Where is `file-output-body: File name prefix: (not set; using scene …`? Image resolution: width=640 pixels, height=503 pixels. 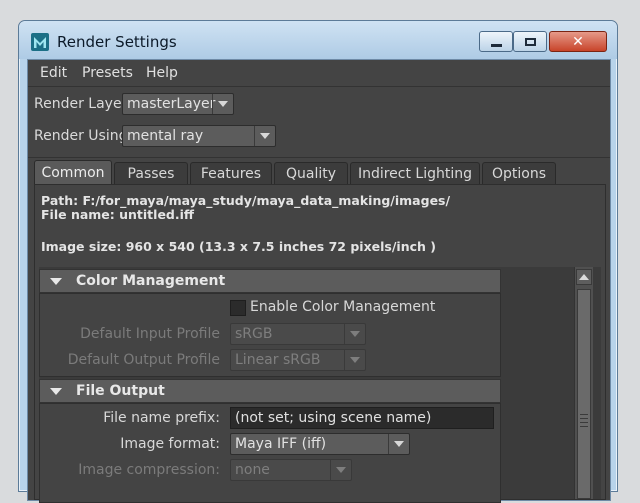
file-output-body: File name prefix: (not set; using scene … is located at coordinates (270, 453).